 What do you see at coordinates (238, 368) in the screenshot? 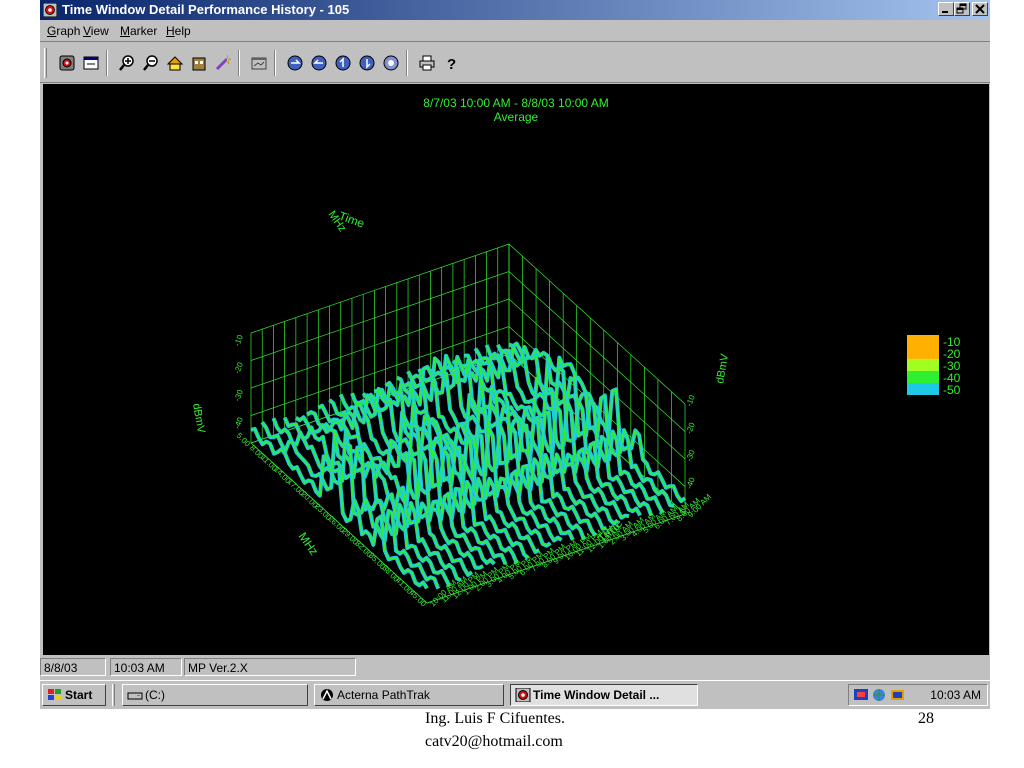
I see `z-tick-label: -20` at bounding box center [238, 368].